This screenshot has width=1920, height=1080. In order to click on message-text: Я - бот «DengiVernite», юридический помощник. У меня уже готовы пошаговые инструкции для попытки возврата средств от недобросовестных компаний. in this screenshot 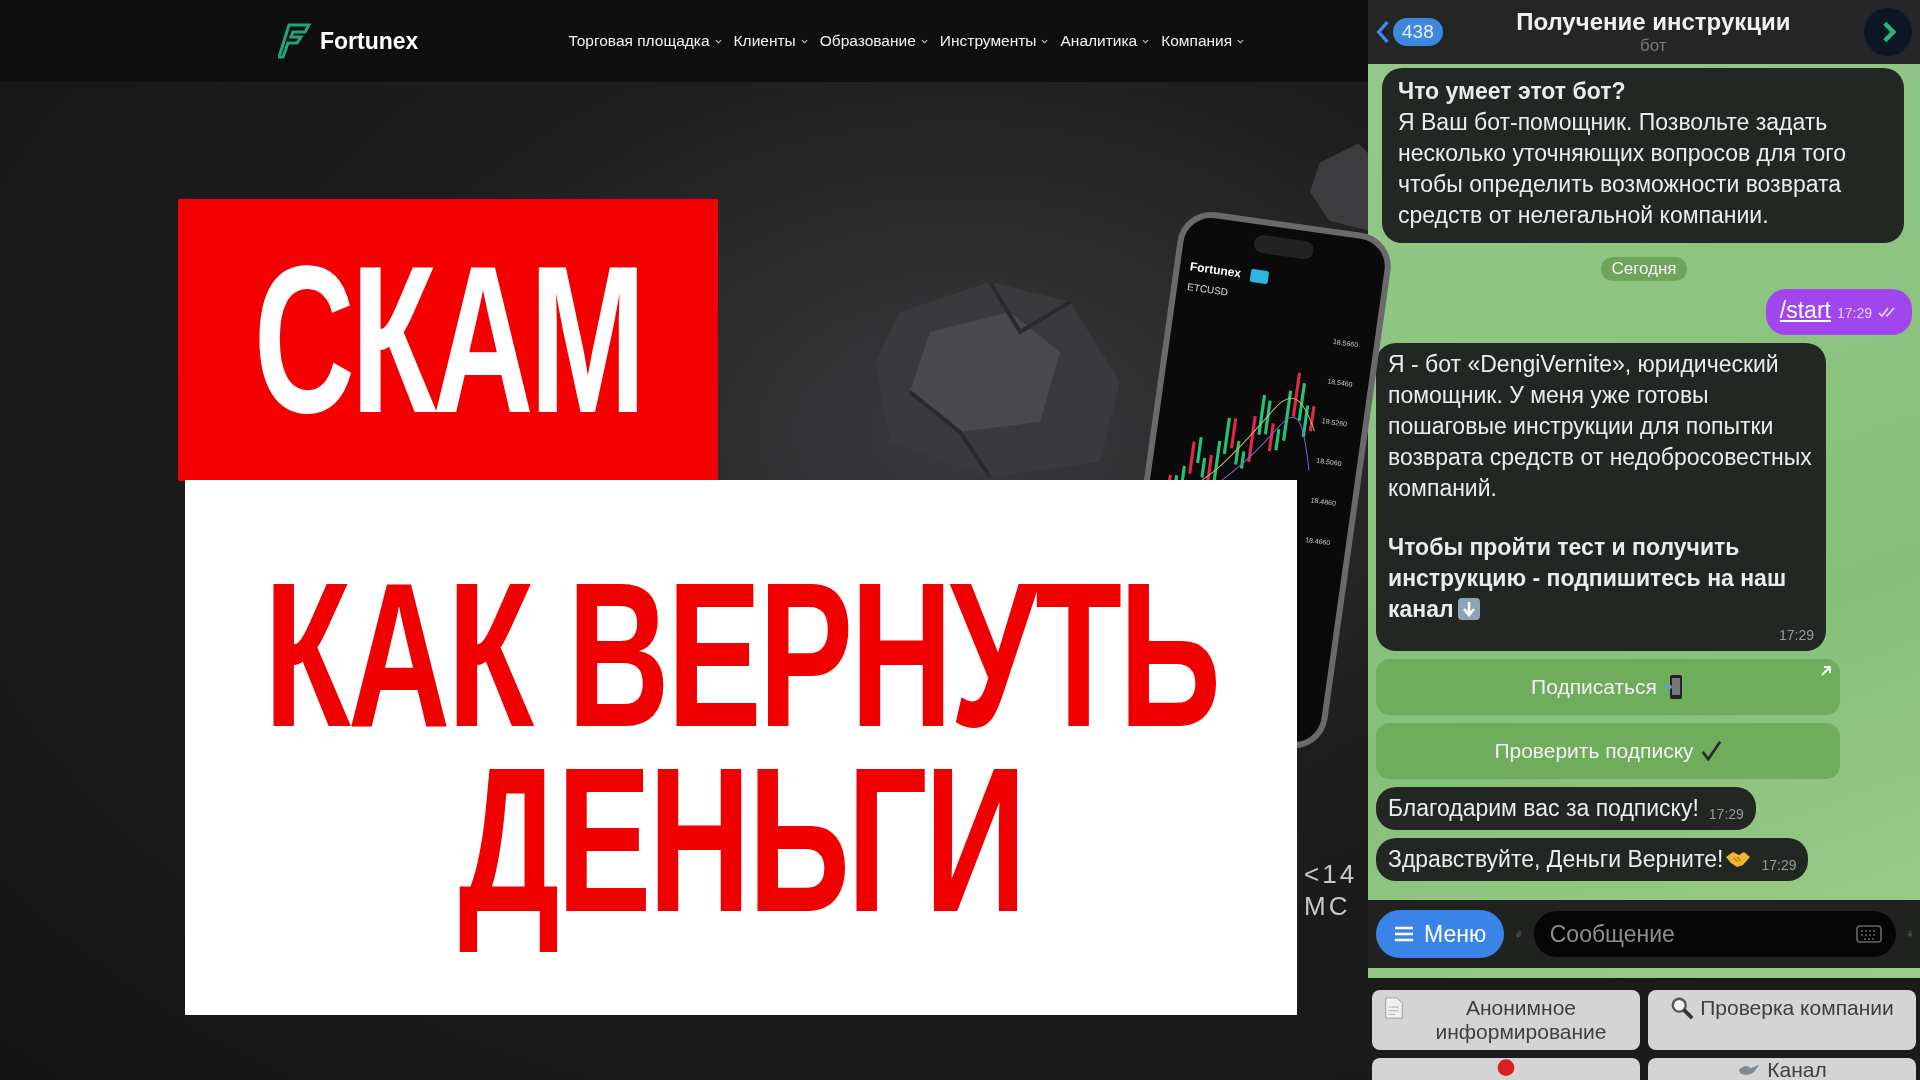, I will do `click(1600, 426)`.